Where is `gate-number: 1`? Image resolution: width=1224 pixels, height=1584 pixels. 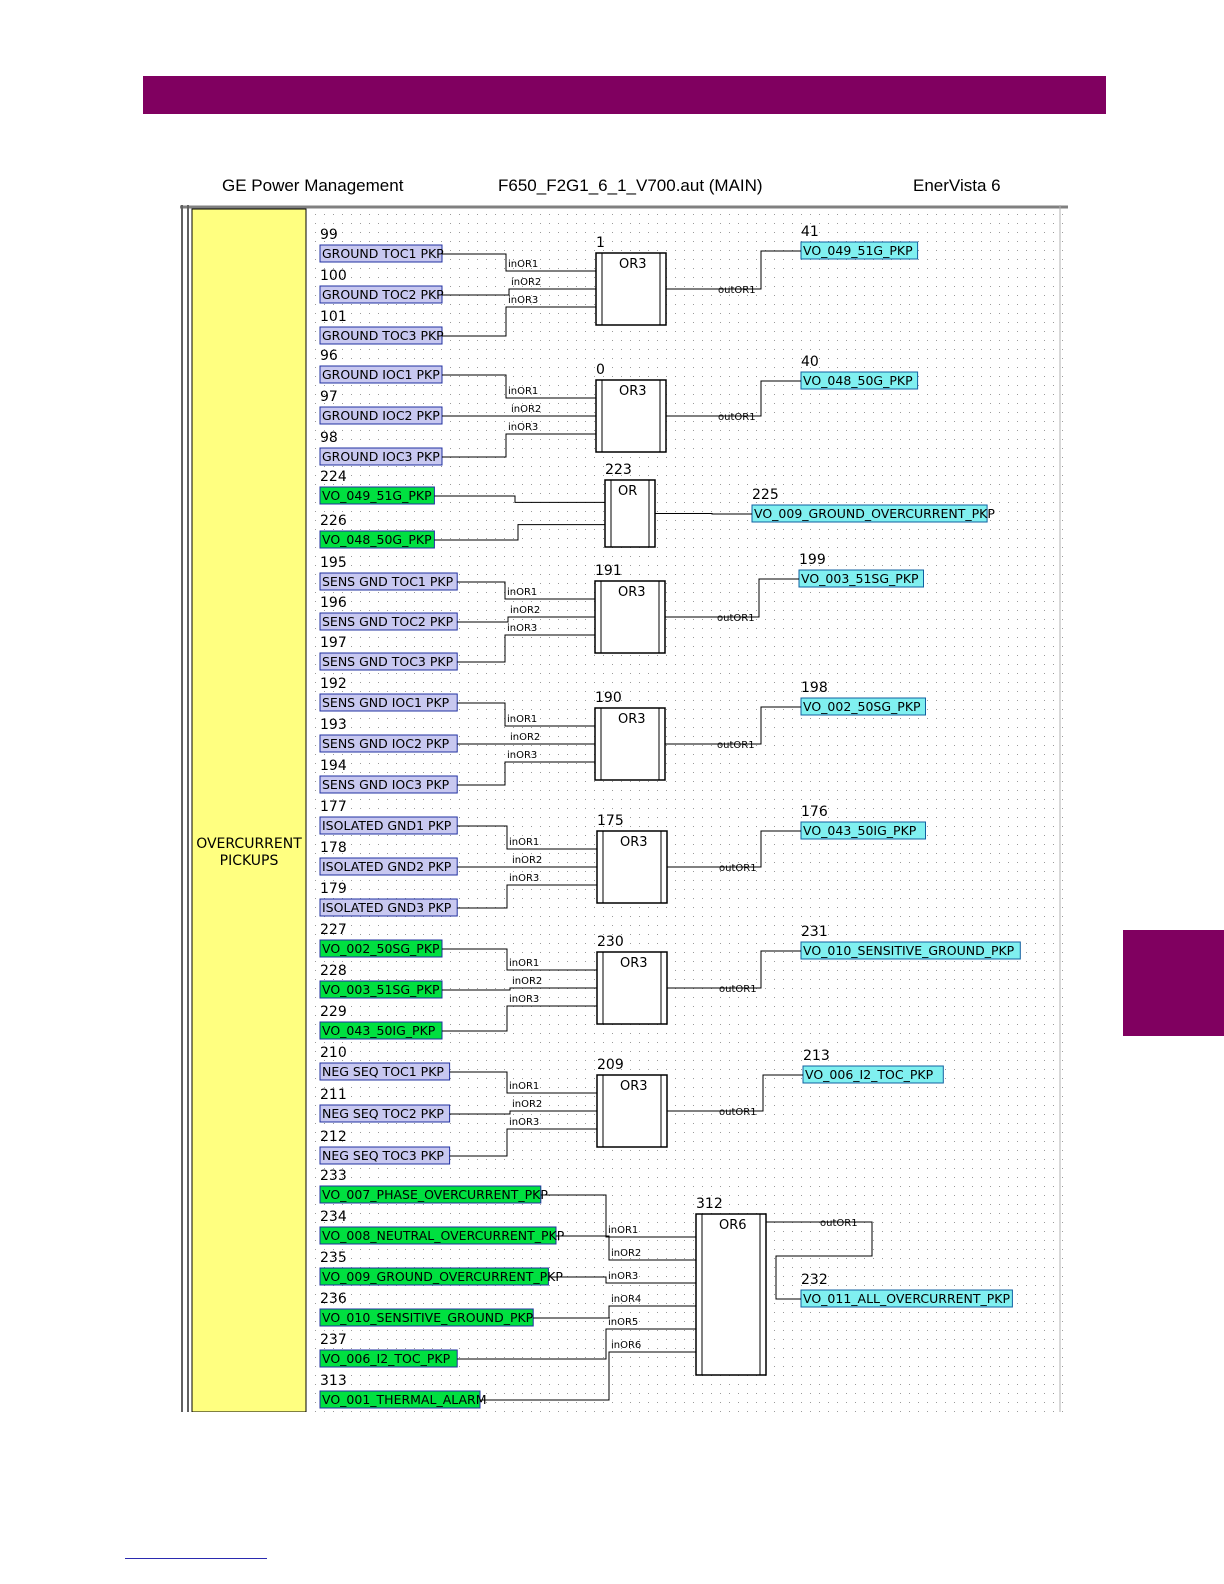
gate-number: 1 is located at coordinates (600, 243).